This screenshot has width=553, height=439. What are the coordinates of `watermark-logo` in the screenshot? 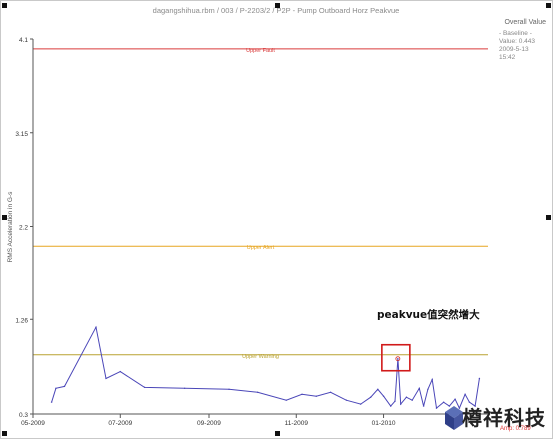 It's located at (454, 418).